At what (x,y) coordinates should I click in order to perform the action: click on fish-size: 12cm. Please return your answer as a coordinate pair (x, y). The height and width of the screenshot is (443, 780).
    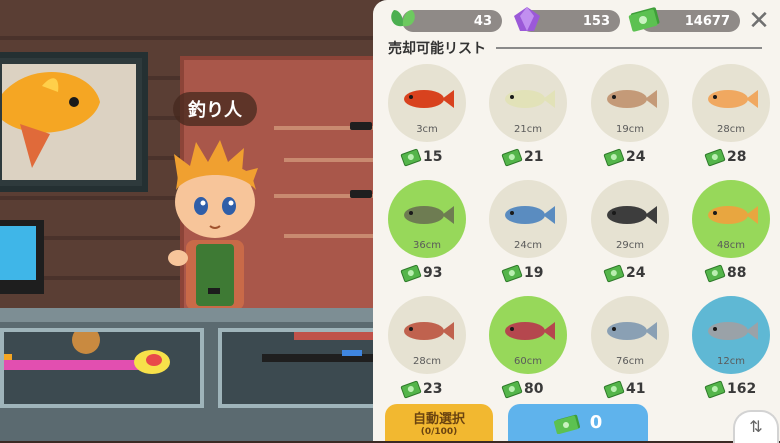
    Looking at the image, I should click on (731, 361).